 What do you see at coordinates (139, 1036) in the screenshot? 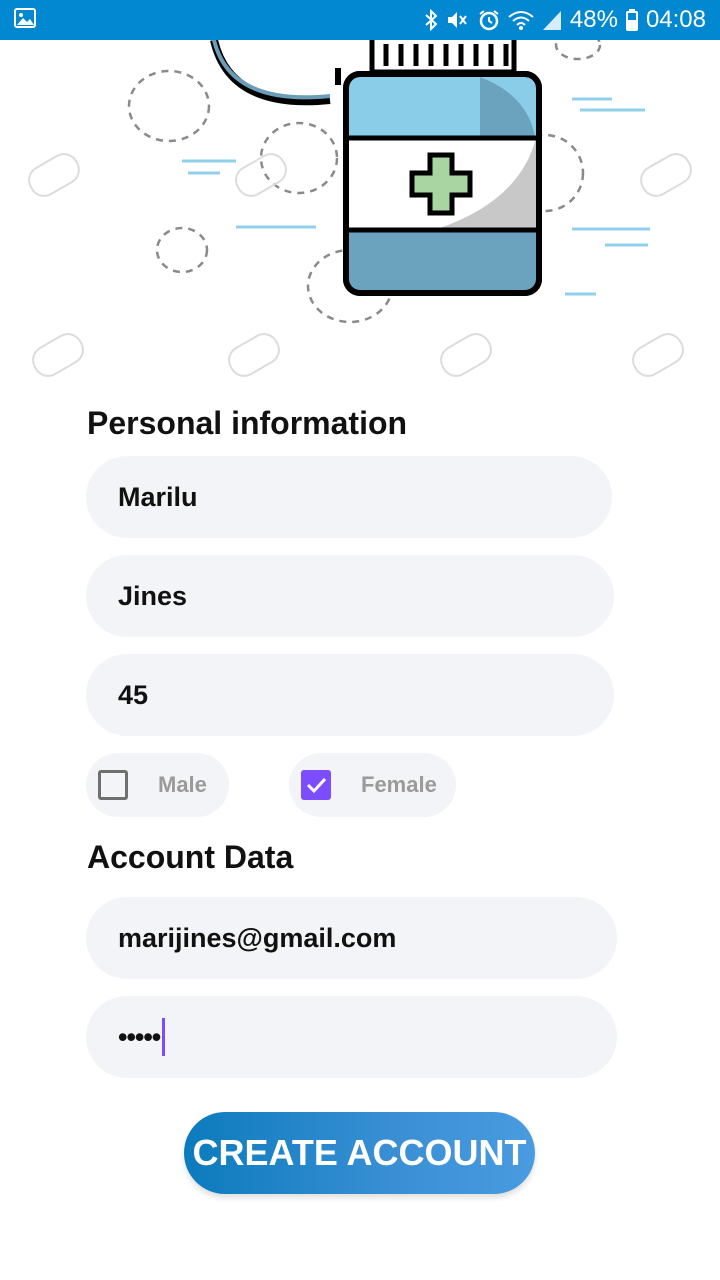
I see `password-value: •••••` at bounding box center [139, 1036].